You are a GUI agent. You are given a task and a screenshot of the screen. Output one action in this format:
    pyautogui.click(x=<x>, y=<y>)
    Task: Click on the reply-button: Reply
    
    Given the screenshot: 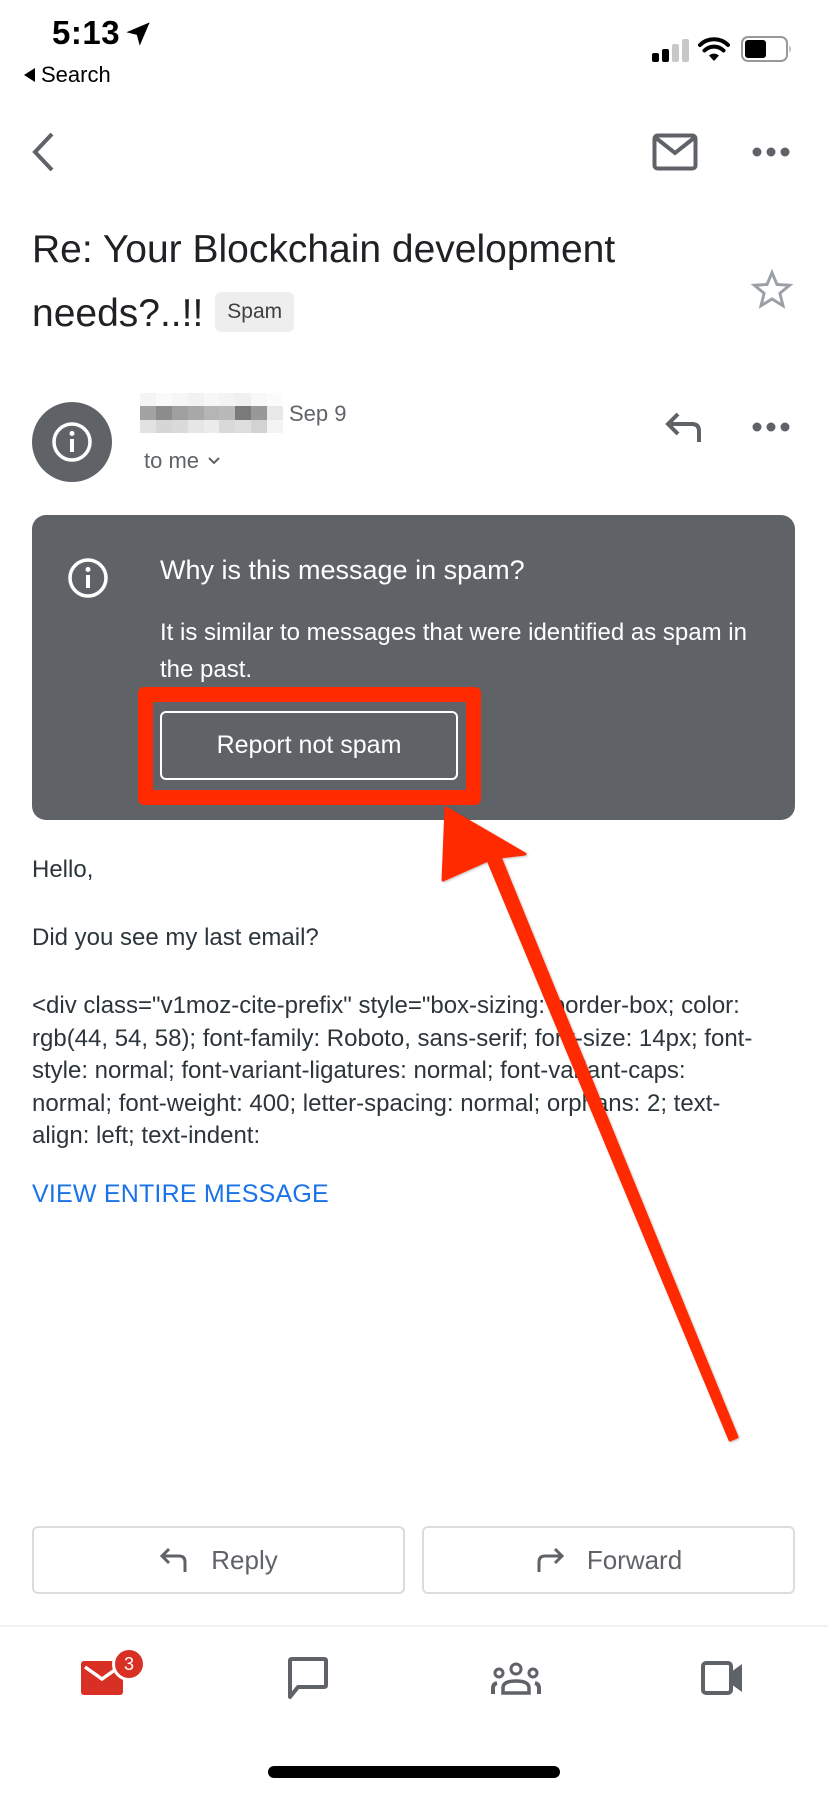 What is the action you would take?
    pyautogui.click(x=218, y=1560)
    